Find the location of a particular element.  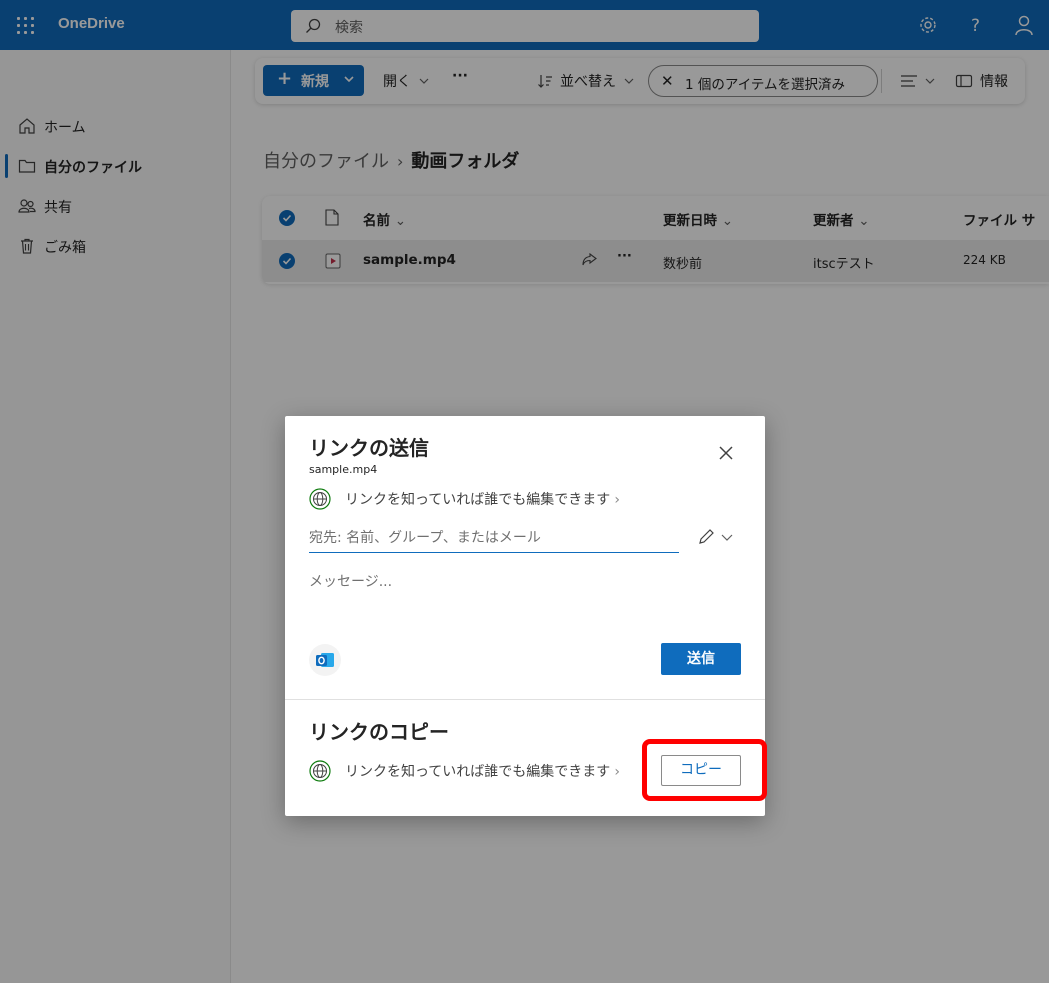

dialog-title: リンクの送信 is located at coordinates (369, 448).